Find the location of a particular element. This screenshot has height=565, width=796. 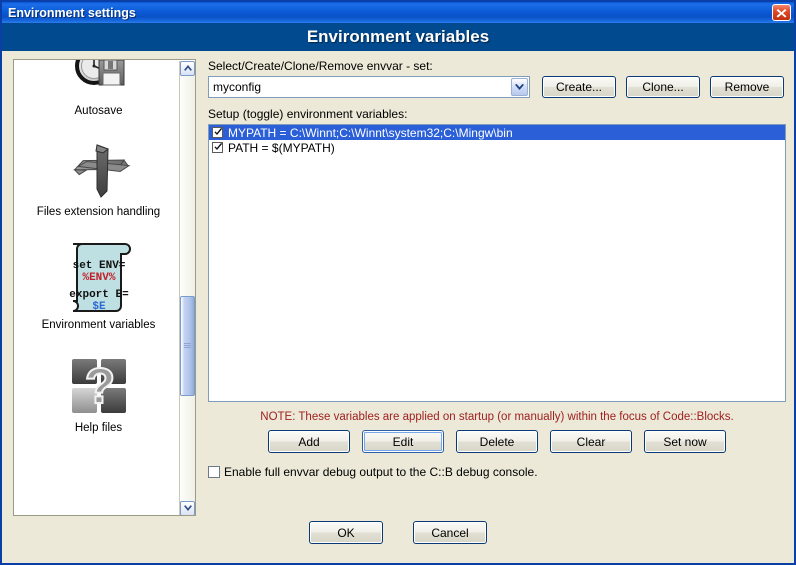

sidebar-item-label: Autosave is located at coordinates (98, 111).